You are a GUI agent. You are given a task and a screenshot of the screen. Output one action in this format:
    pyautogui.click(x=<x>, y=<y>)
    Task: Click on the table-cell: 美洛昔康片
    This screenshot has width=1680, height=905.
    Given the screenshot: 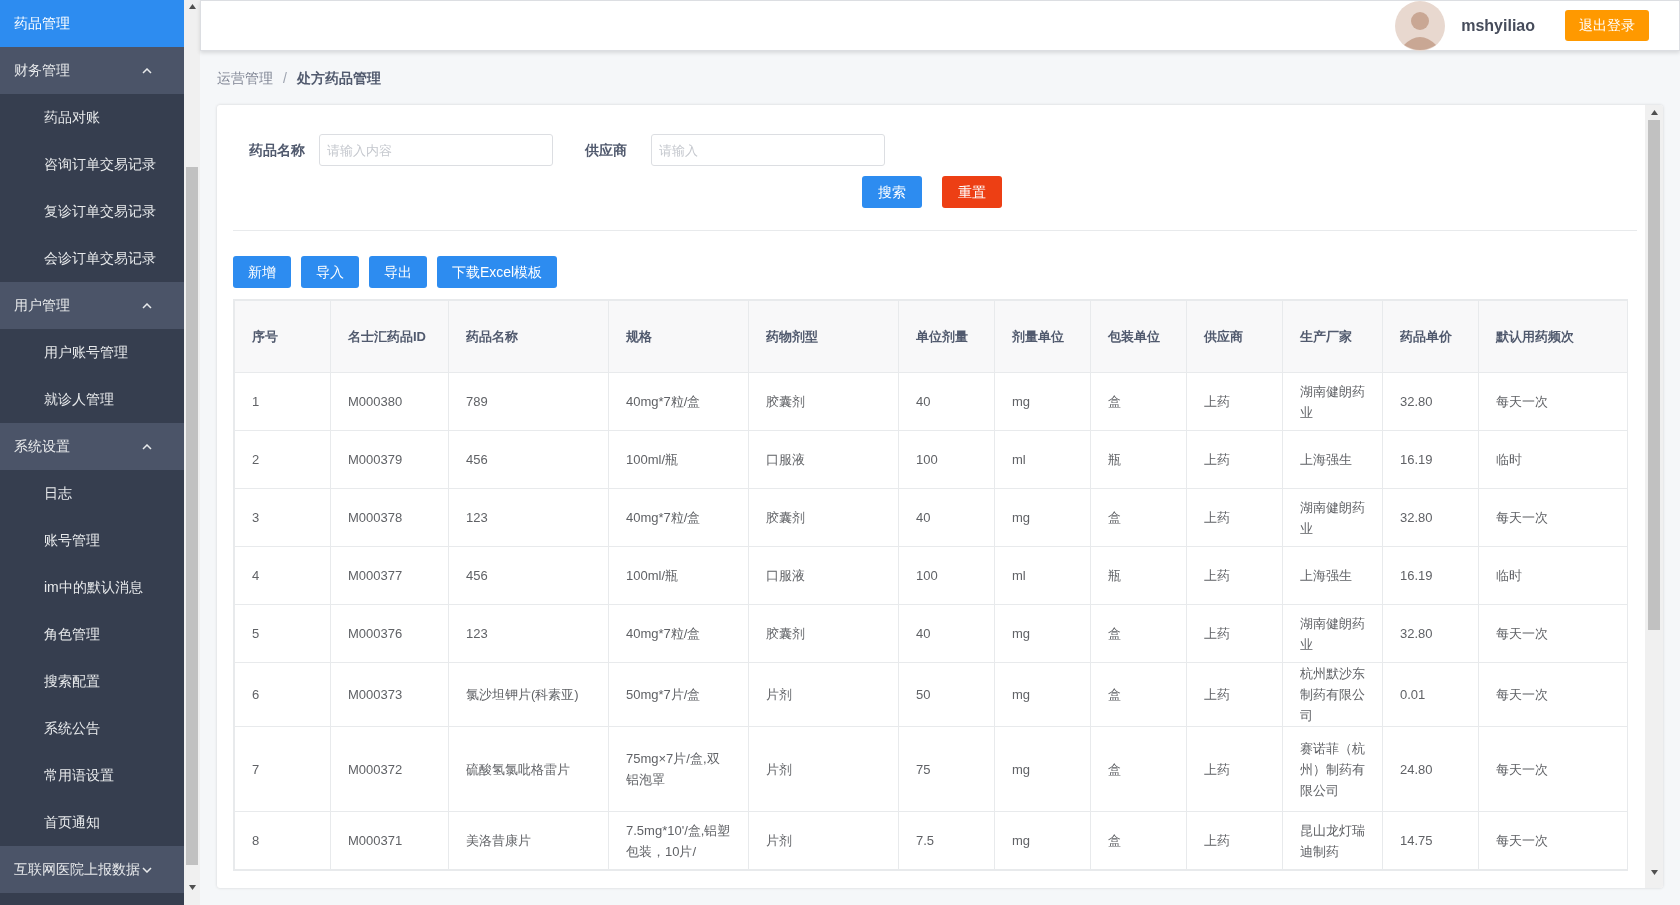 What is the action you would take?
    pyautogui.click(x=528, y=840)
    